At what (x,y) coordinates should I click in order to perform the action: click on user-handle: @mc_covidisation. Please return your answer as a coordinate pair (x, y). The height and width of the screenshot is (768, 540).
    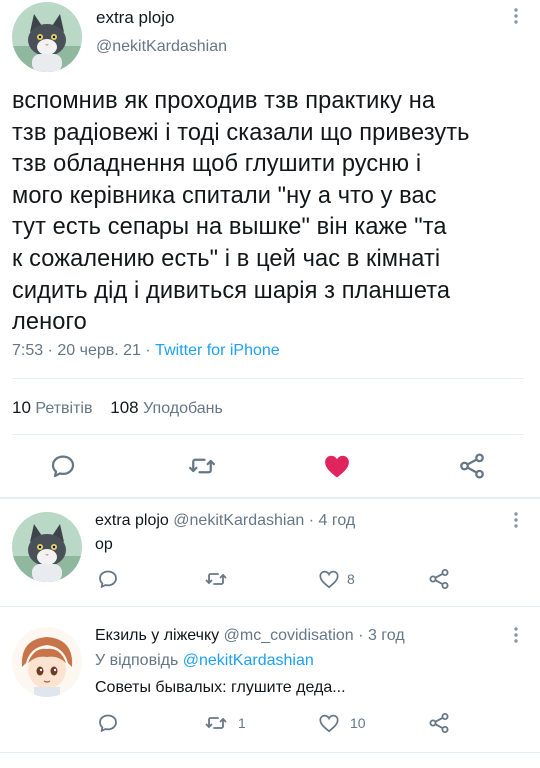
    Looking at the image, I should click on (289, 635).